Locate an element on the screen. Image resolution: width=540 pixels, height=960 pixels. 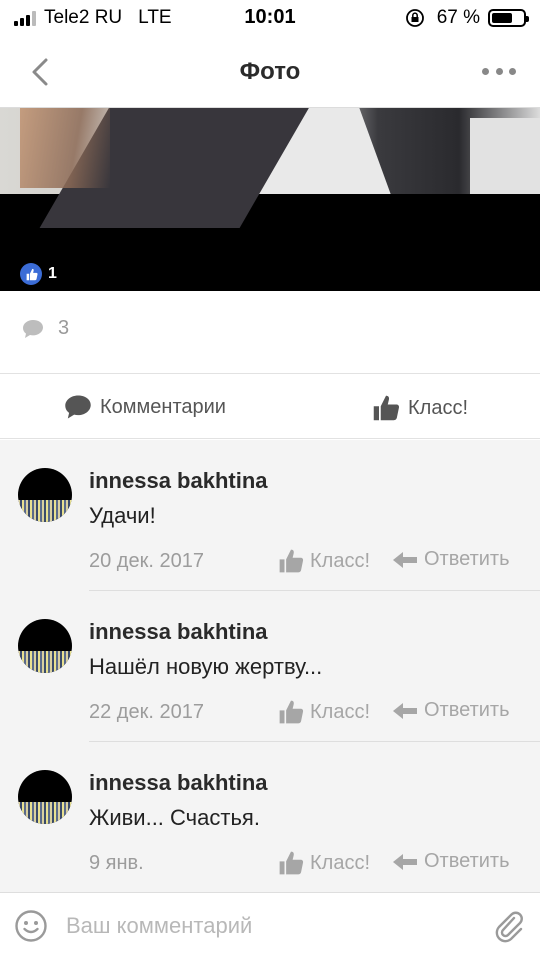
comment-input-bar is located at coordinates (270, 926).